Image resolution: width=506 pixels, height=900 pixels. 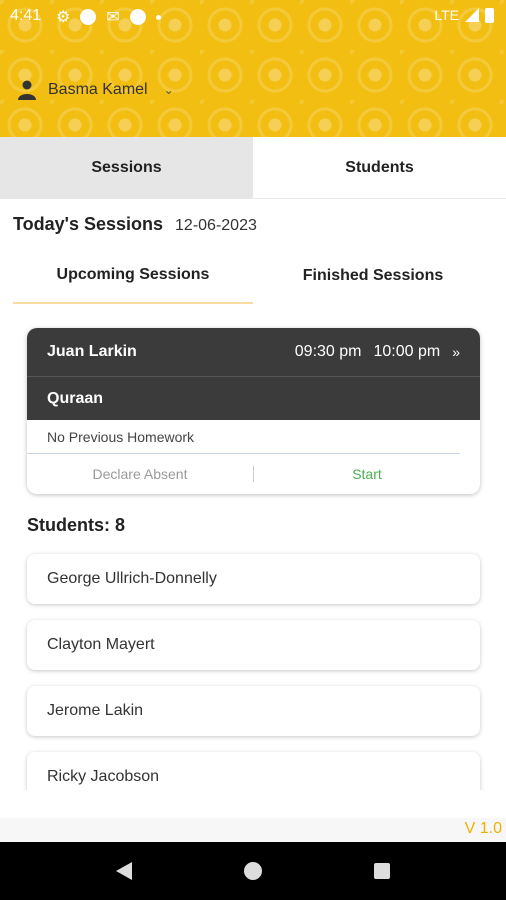 I want to click on today-label: Today's Sessions, so click(x=88, y=224).